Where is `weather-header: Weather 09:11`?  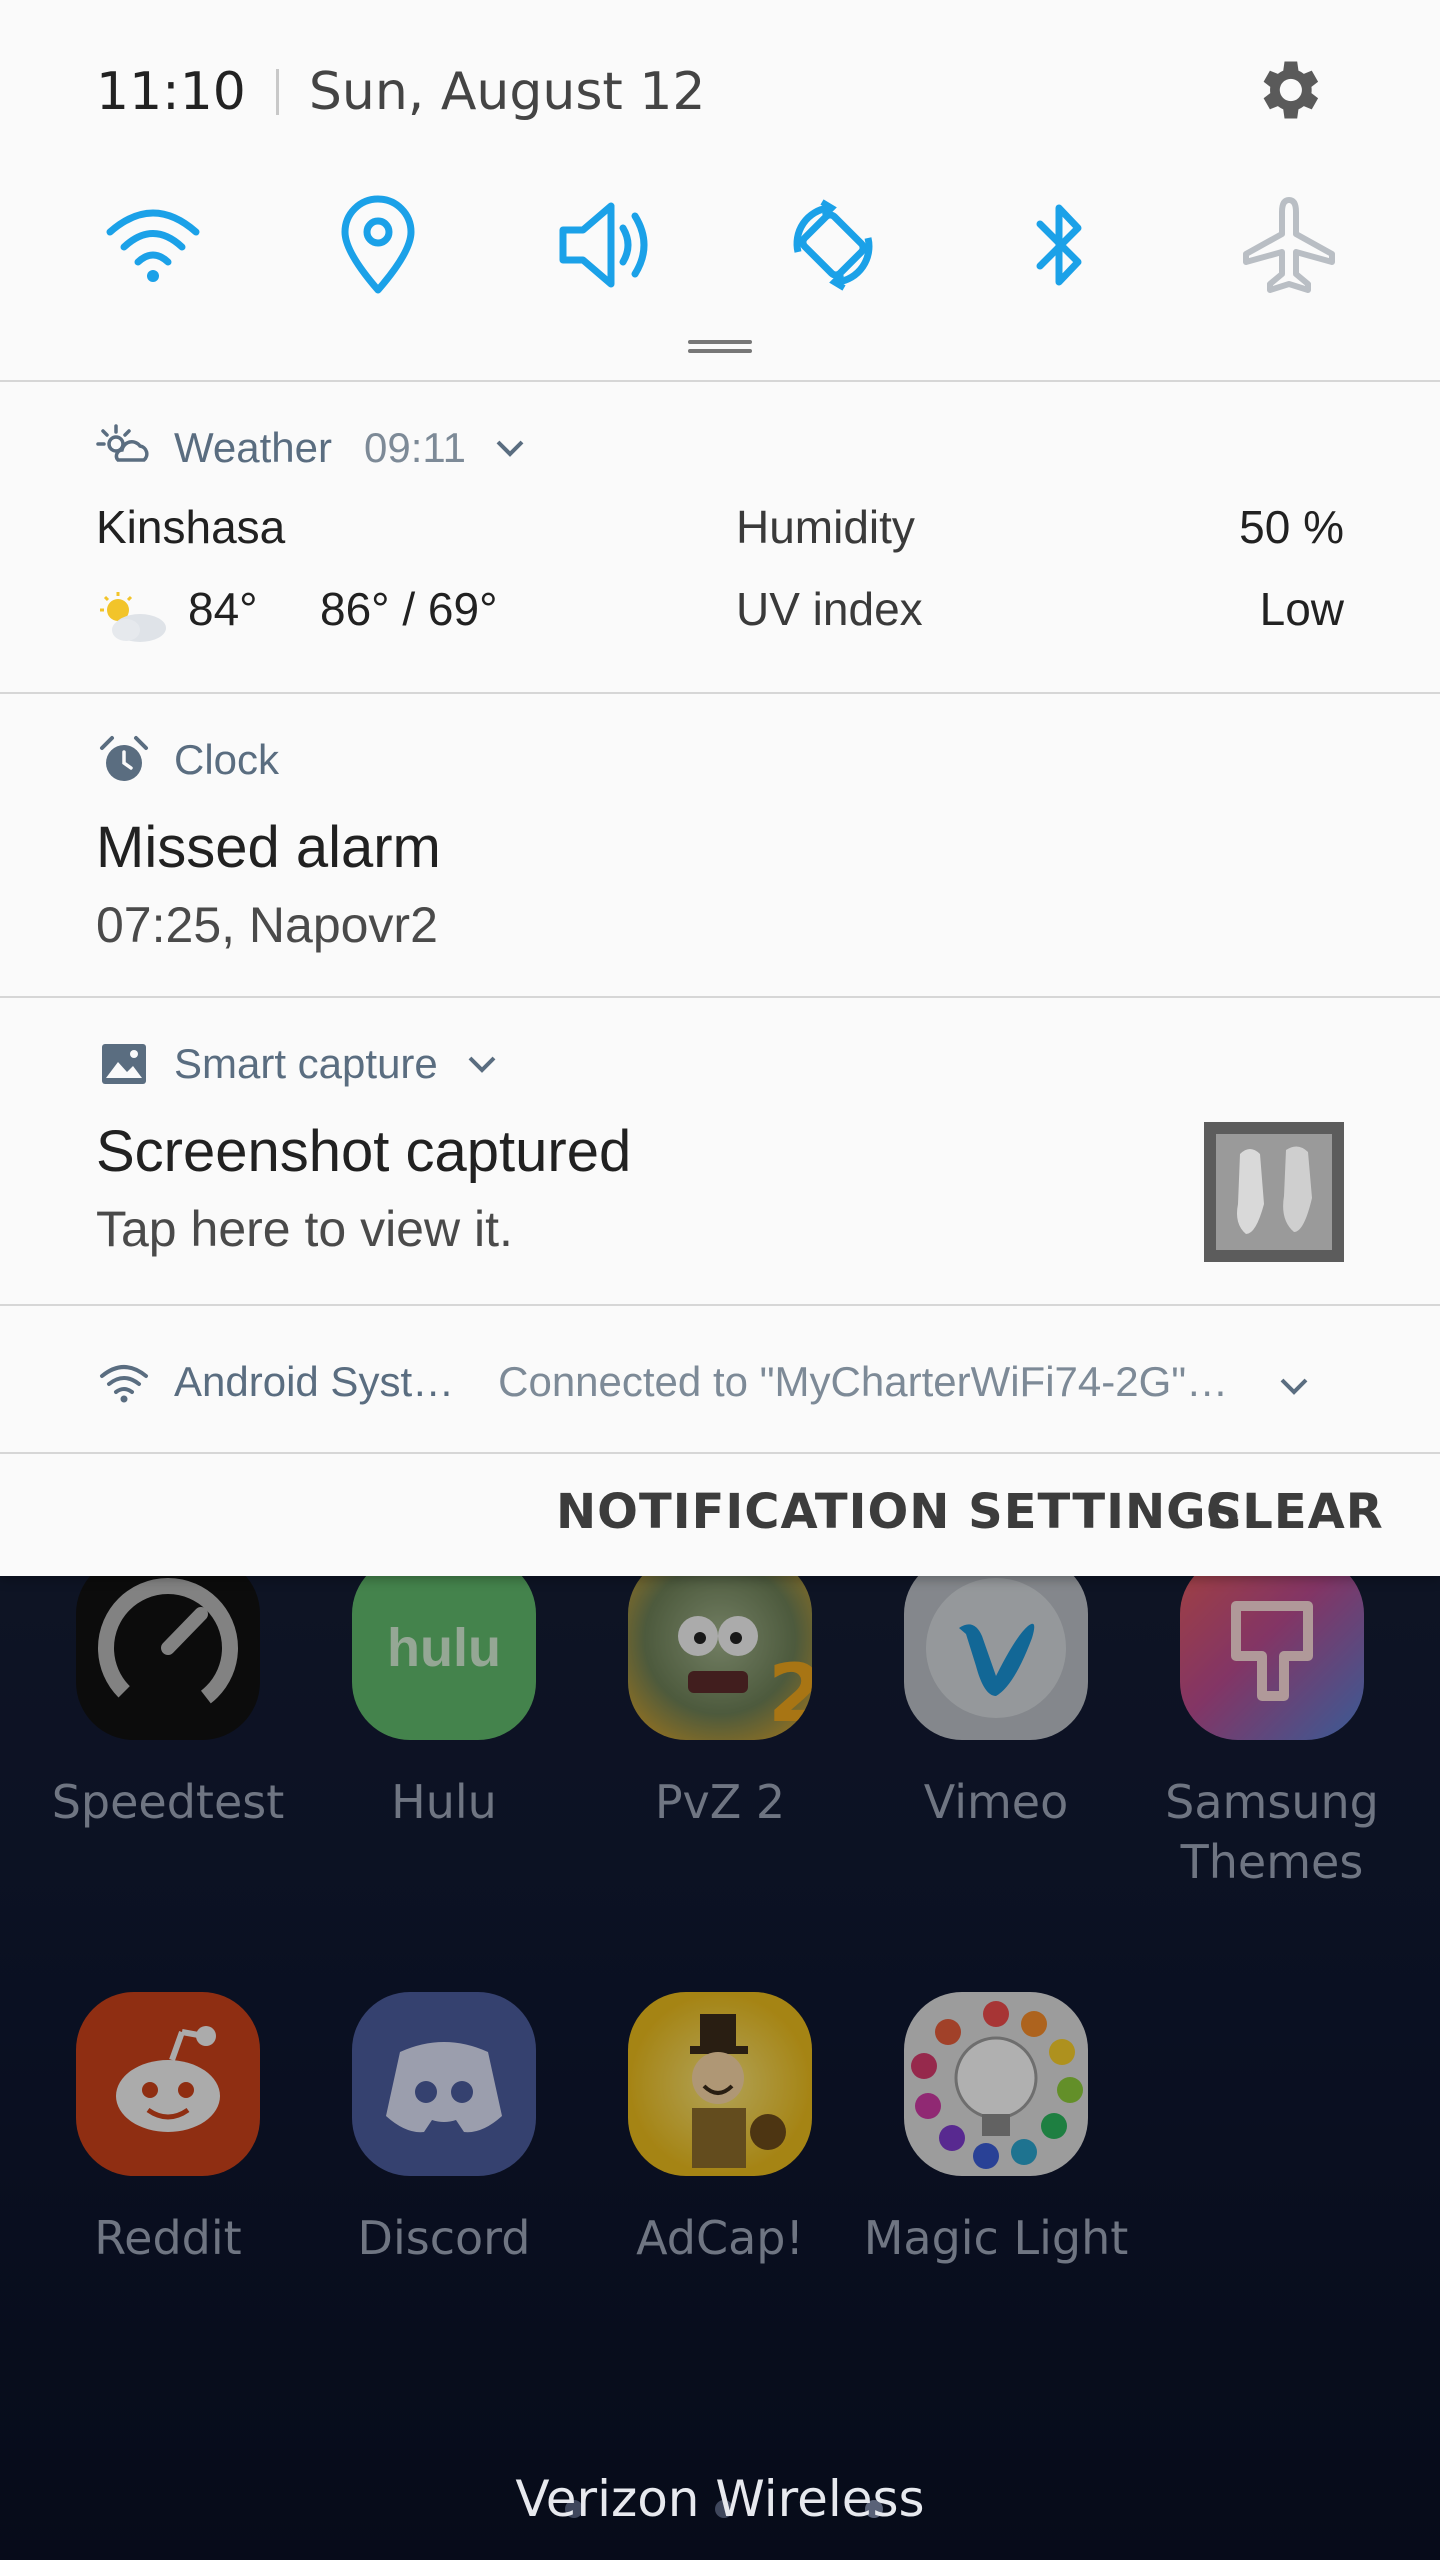 weather-header: Weather 09:11 is located at coordinates (313, 448).